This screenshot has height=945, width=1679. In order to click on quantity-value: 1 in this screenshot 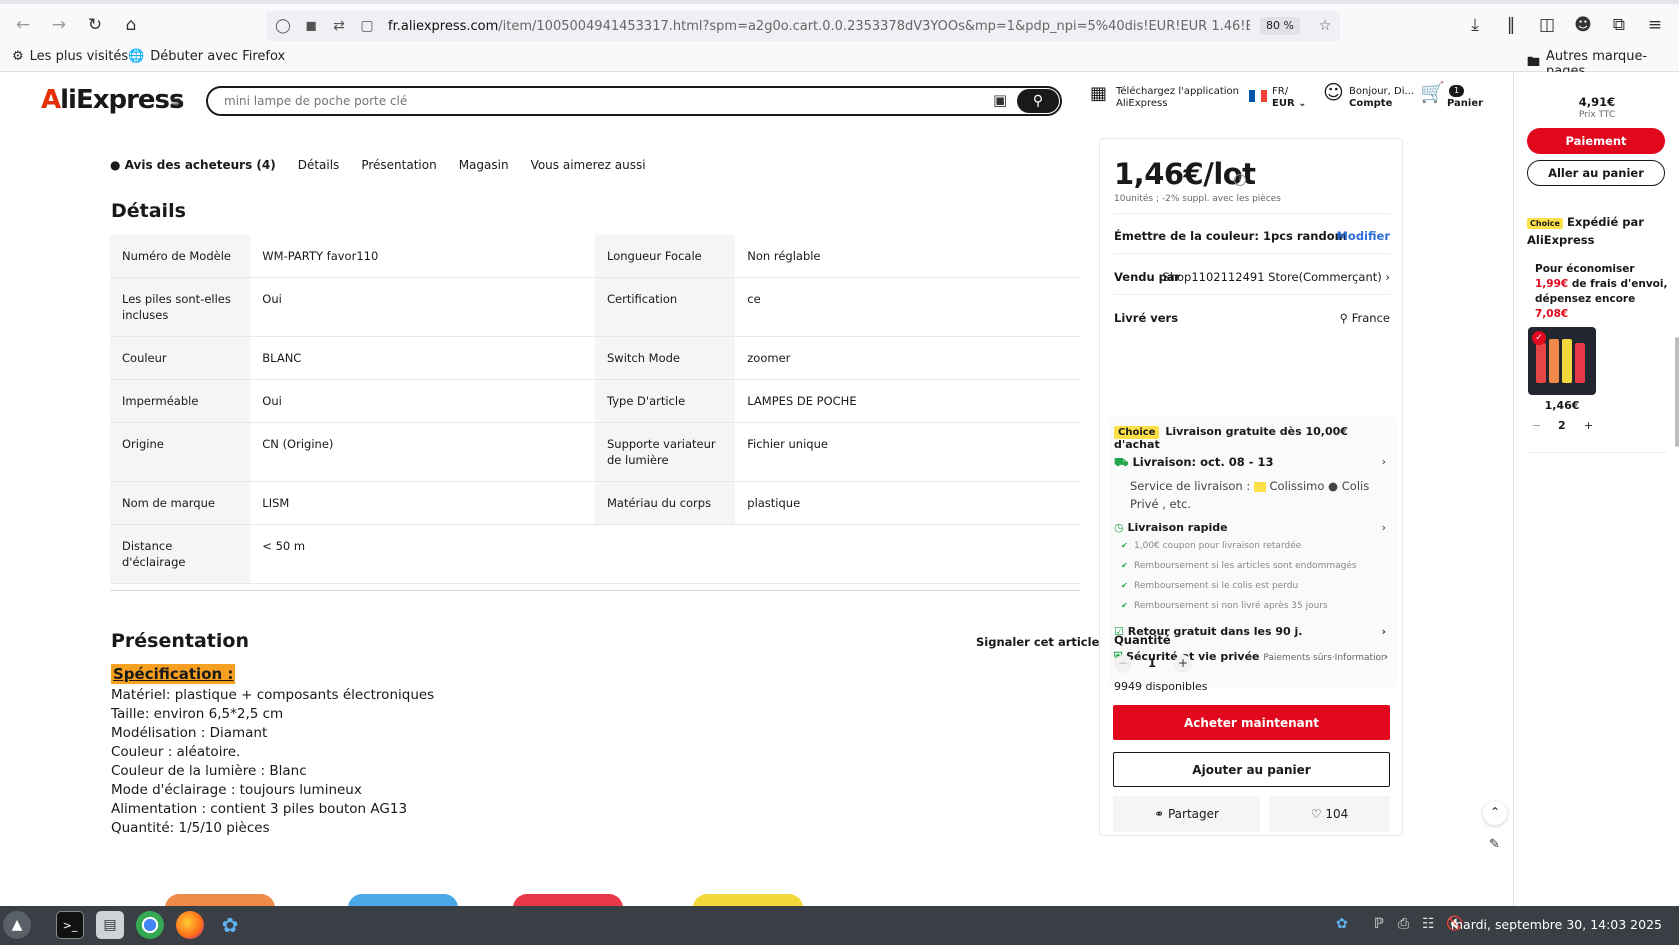, I will do `click(1152, 663)`.